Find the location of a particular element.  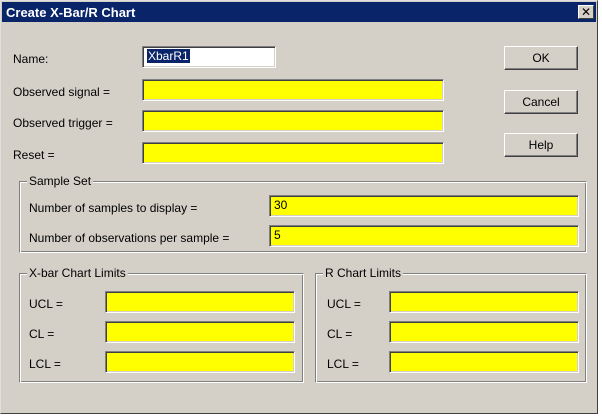

observed-signal-input is located at coordinates (293, 90).